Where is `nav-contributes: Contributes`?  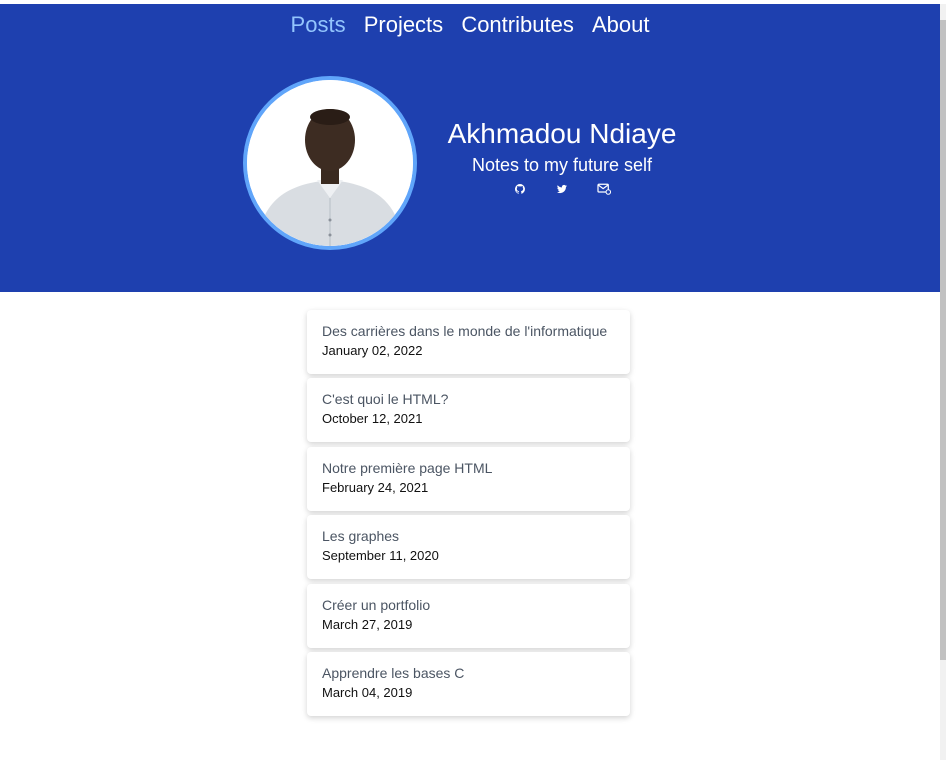 nav-contributes: Contributes is located at coordinates (517, 25).